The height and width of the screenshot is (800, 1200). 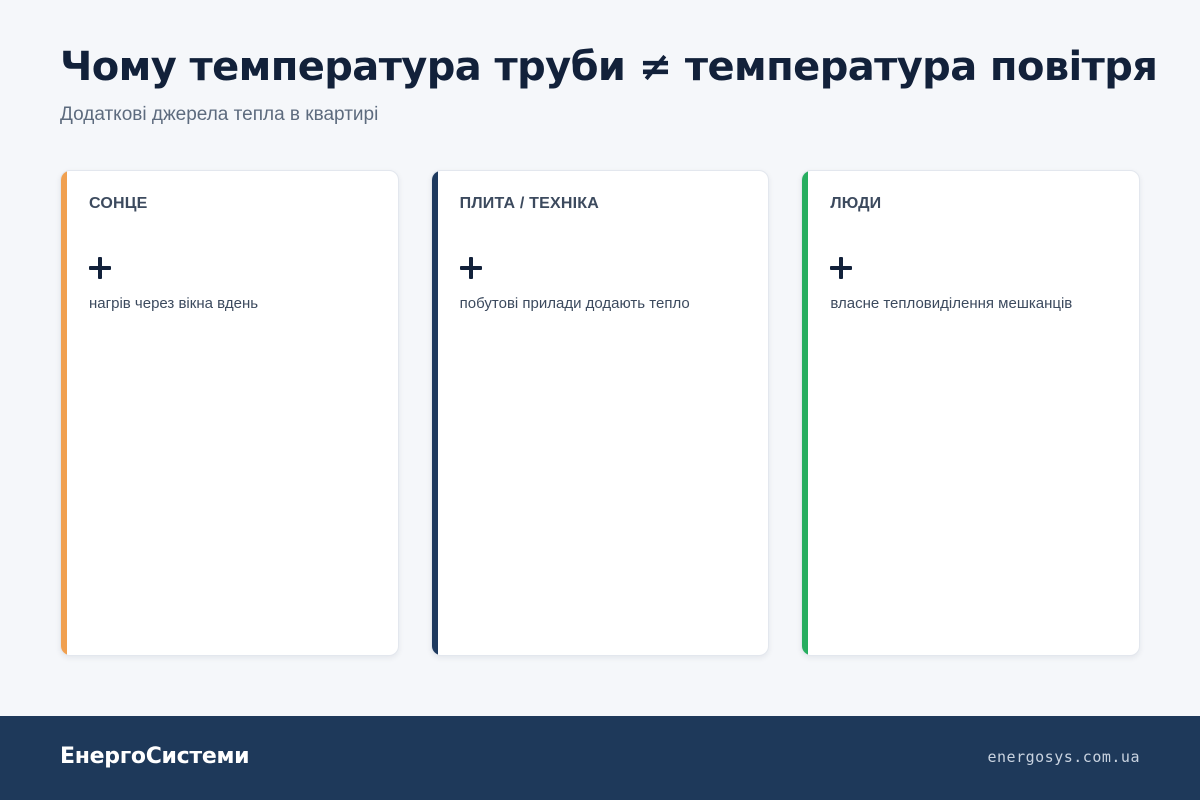 What do you see at coordinates (1063, 757) in the screenshot?
I see `site-url: energosys.com.ua` at bounding box center [1063, 757].